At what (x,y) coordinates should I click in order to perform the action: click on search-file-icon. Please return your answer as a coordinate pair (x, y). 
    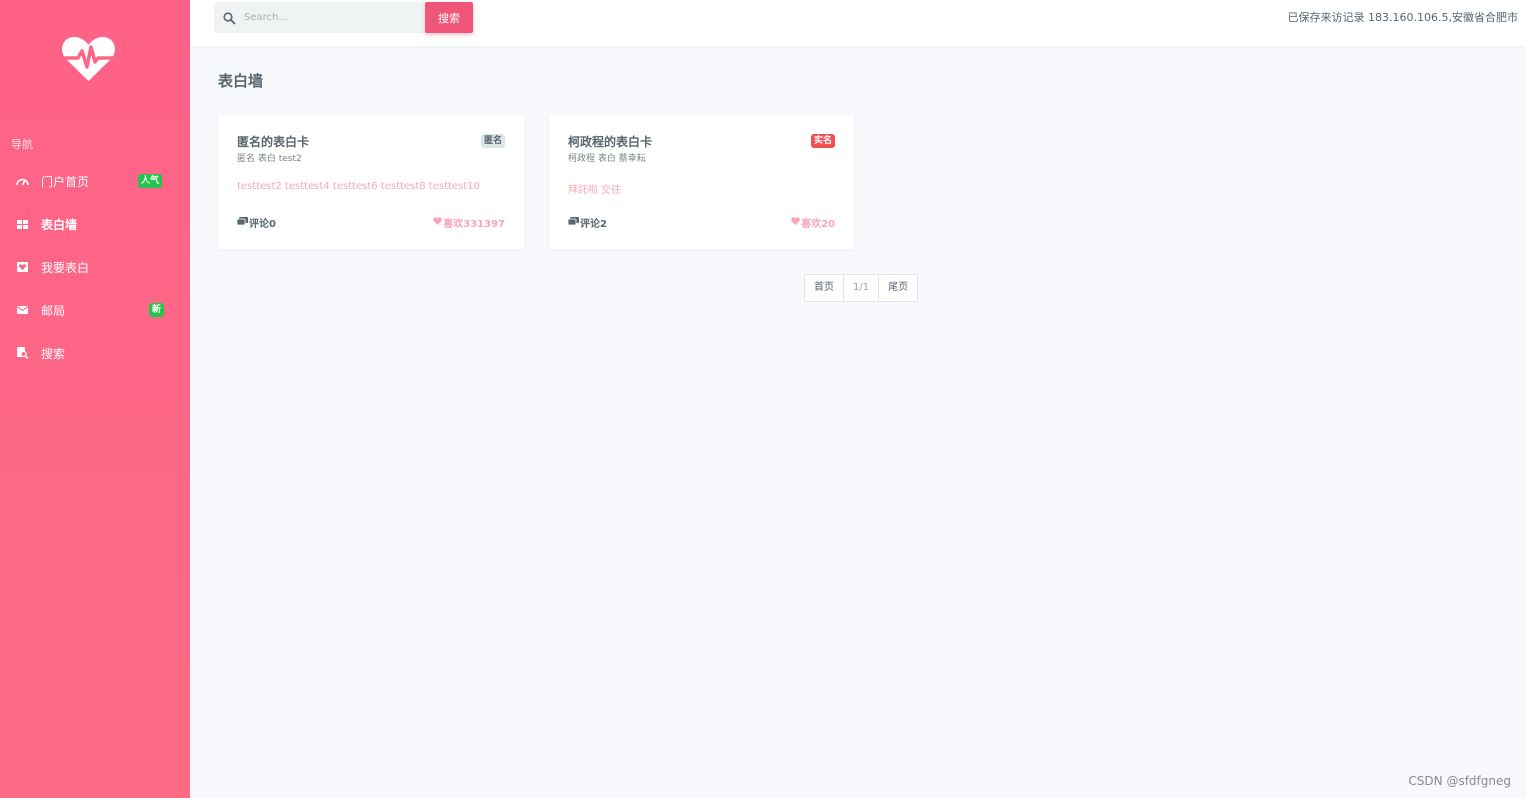
    Looking at the image, I should click on (22, 353).